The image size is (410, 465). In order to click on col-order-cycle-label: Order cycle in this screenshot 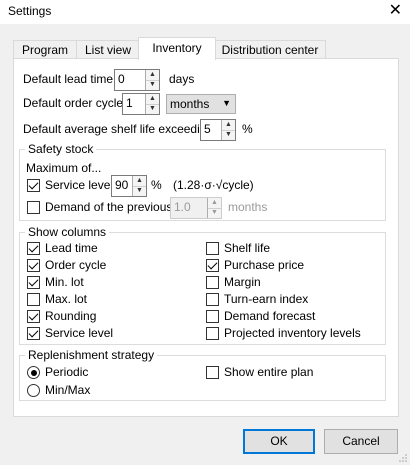, I will do `click(76, 265)`.